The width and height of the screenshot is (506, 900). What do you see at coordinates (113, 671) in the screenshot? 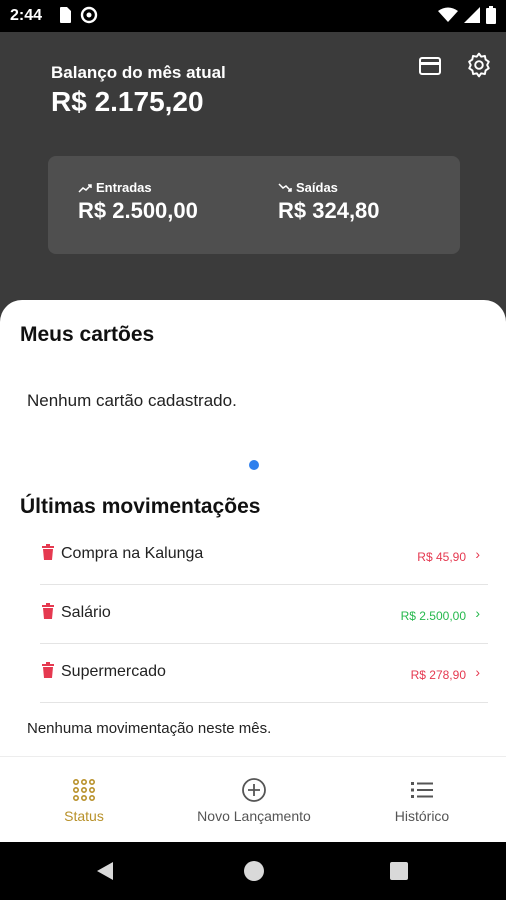
I see `movement-name: Supermercado` at bounding box center [113, 671].